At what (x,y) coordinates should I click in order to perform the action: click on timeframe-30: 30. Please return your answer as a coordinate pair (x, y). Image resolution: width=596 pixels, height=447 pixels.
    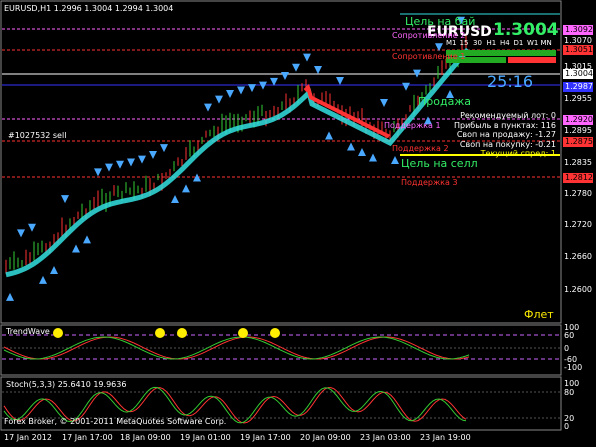
    Looking at the image, I should click on (477, 43).